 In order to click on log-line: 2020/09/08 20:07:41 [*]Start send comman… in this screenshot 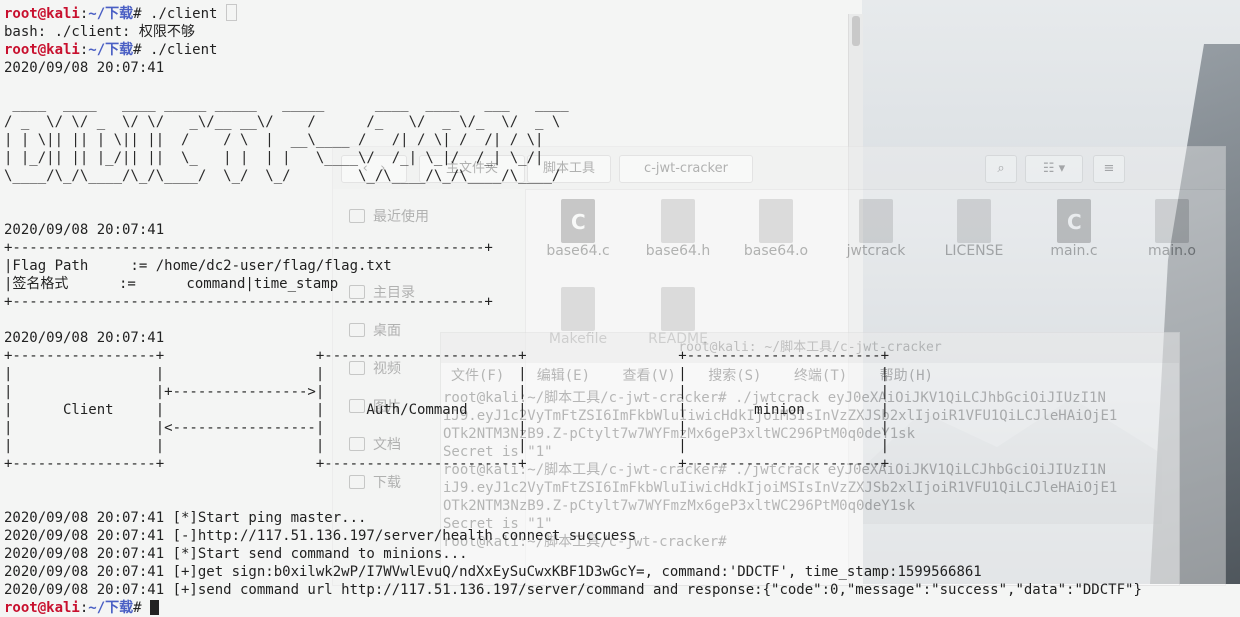, I will do `click(236, 554)`.